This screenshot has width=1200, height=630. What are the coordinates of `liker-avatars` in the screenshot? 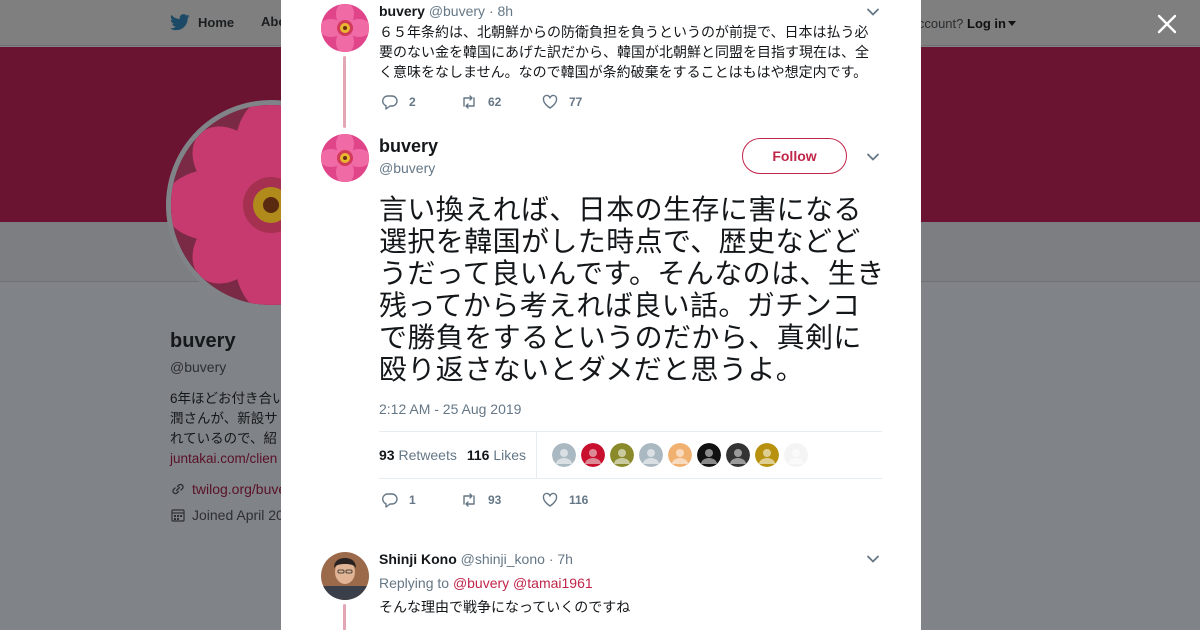 It's located at (677, 455).